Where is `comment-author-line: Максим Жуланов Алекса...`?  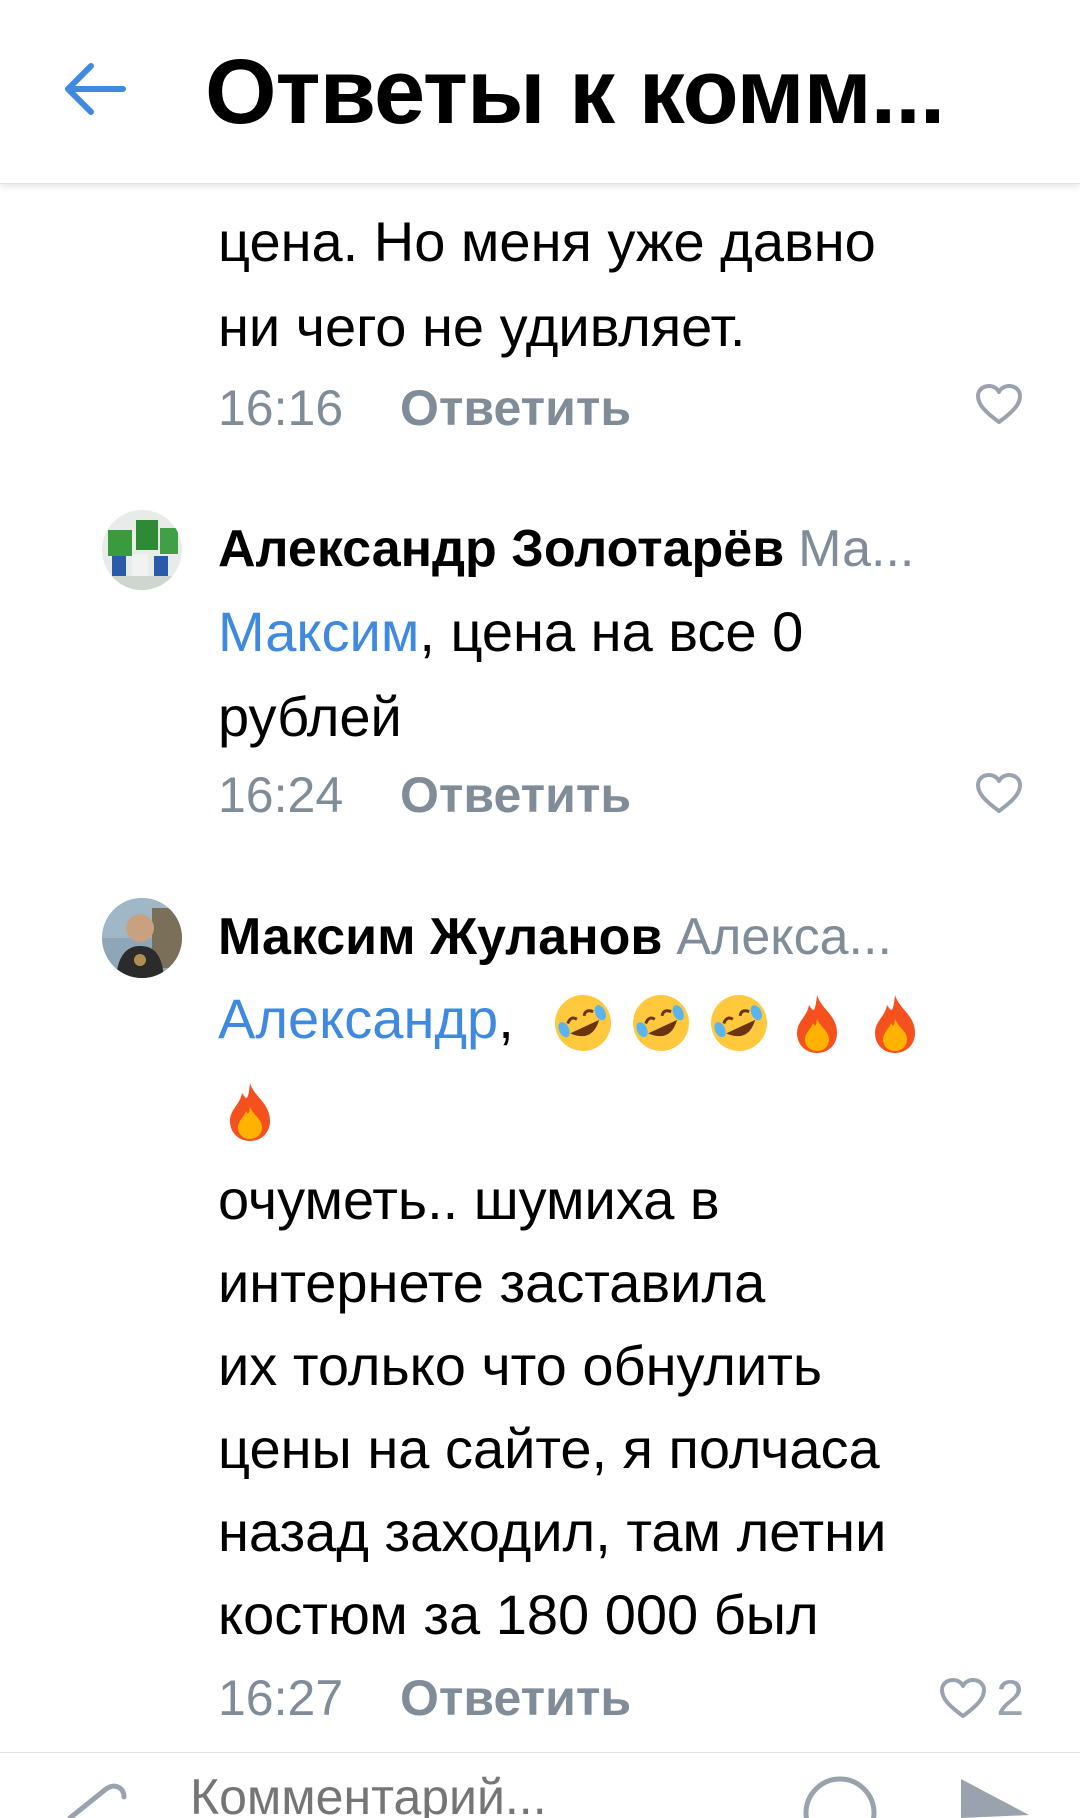
comment-author-line: Максим Жуланов Алекса... is located at coordinates (618, 937).